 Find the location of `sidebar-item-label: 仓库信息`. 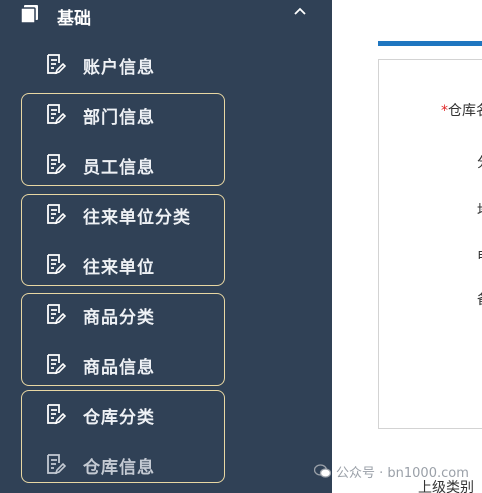

sidebar-item-label: 仓库信息 is located at coordinates (119, 468).